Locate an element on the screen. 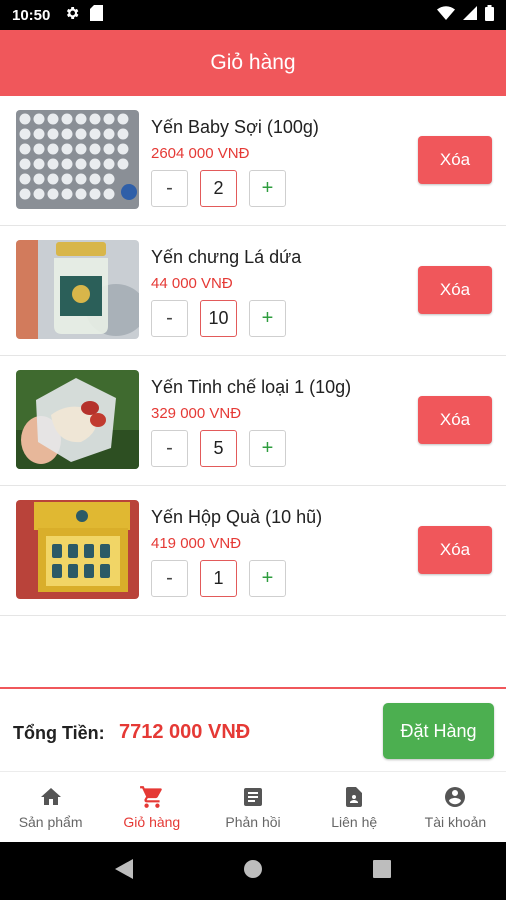 This screenshot has height=900, width=506. nav-item-feedback: Phản hồi is located at coordinates (252, 807).